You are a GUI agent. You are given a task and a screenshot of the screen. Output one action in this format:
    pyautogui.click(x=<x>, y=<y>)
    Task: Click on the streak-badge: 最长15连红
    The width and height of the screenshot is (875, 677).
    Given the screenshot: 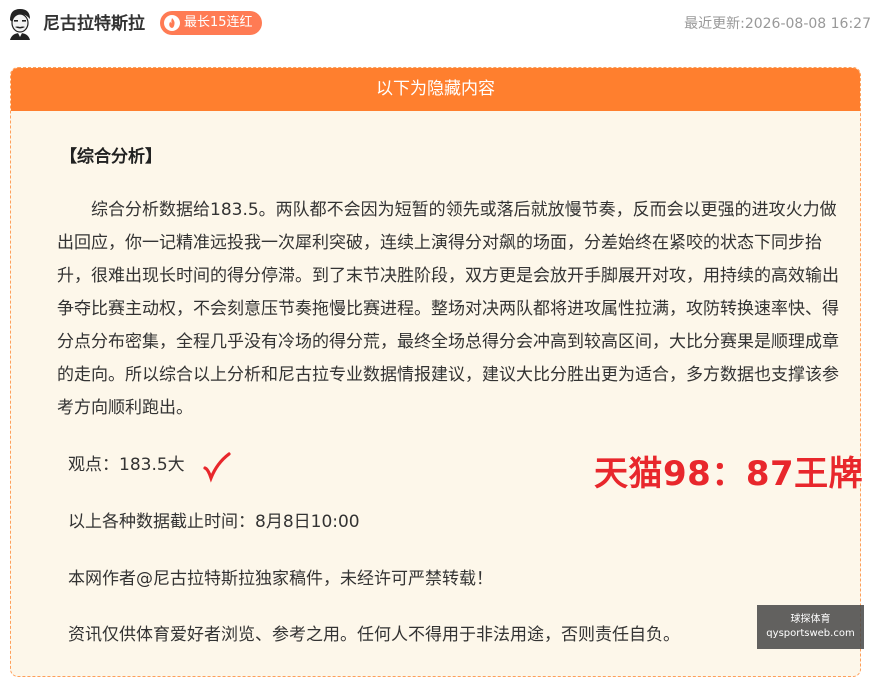 What is the action you would take?
    pyautogui.click(x=211, y=23)
    